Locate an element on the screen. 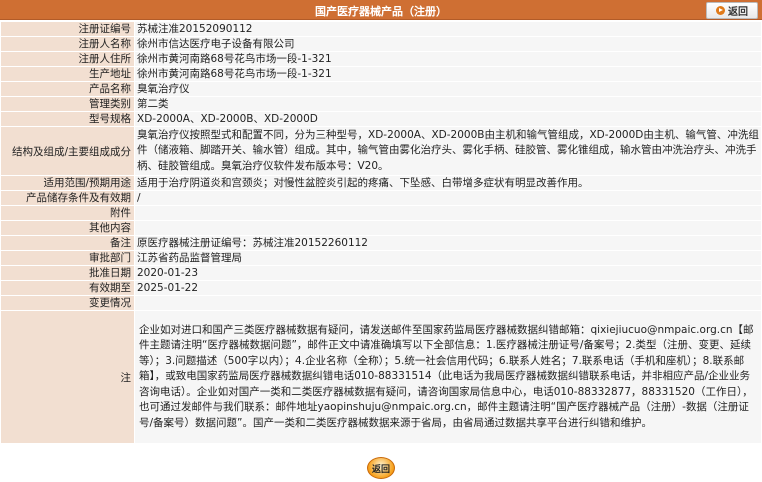 Image resolution: width=762 pixels, height=482 pixels. field-value: 臭氧治疗仪 is located at coordinates (448, 89).